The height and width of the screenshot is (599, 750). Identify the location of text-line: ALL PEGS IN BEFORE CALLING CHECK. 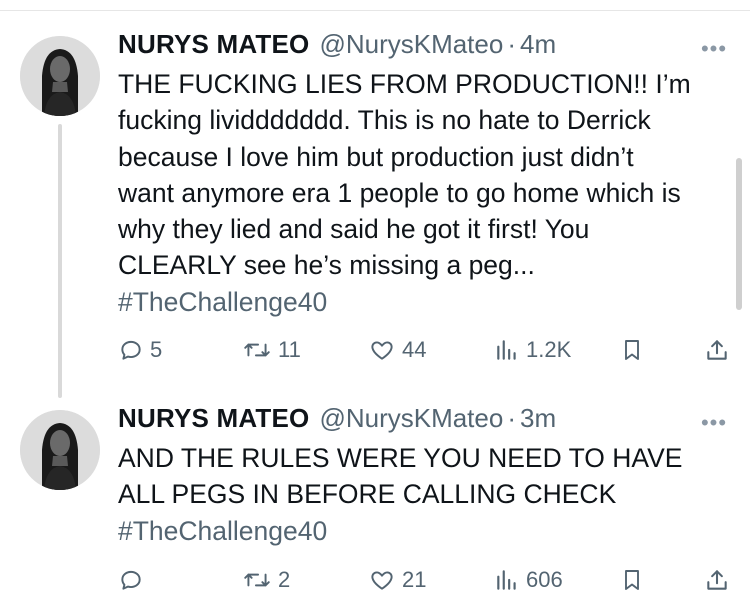
(367, 494).